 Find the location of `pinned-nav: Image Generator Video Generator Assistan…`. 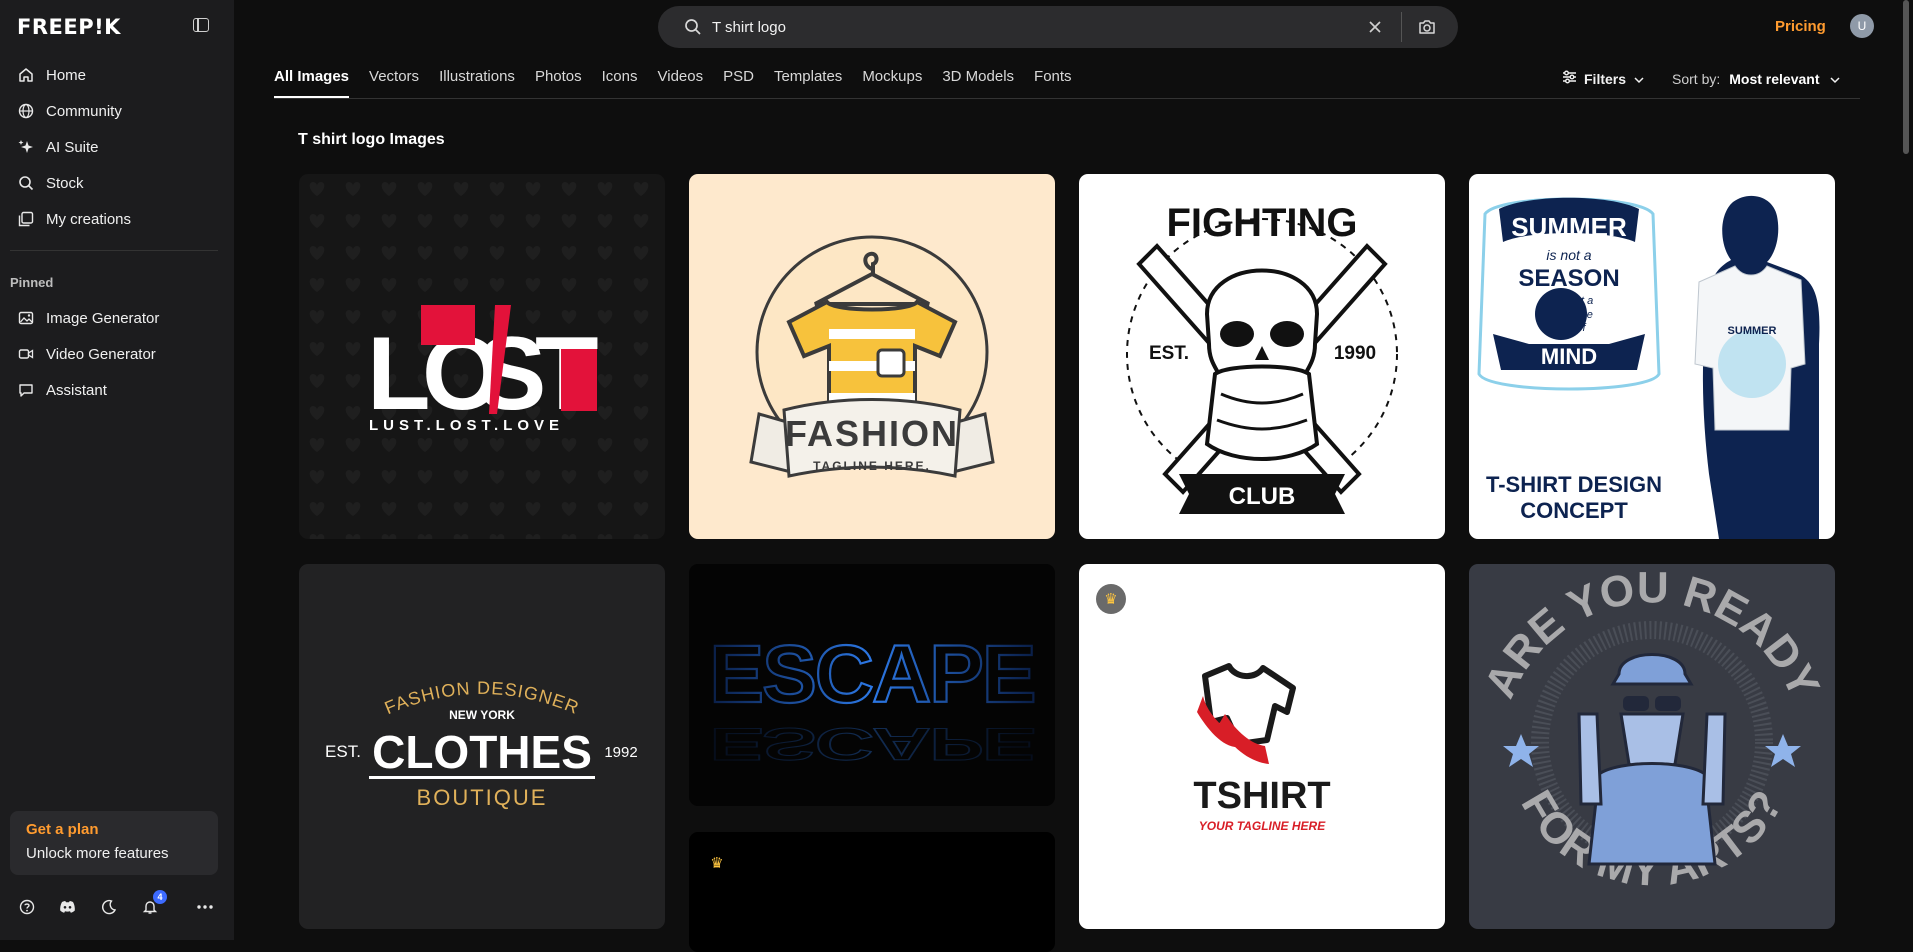

pinned-nav: Image Generator Video Generator Assistan… is located at coordinates (114, 354).